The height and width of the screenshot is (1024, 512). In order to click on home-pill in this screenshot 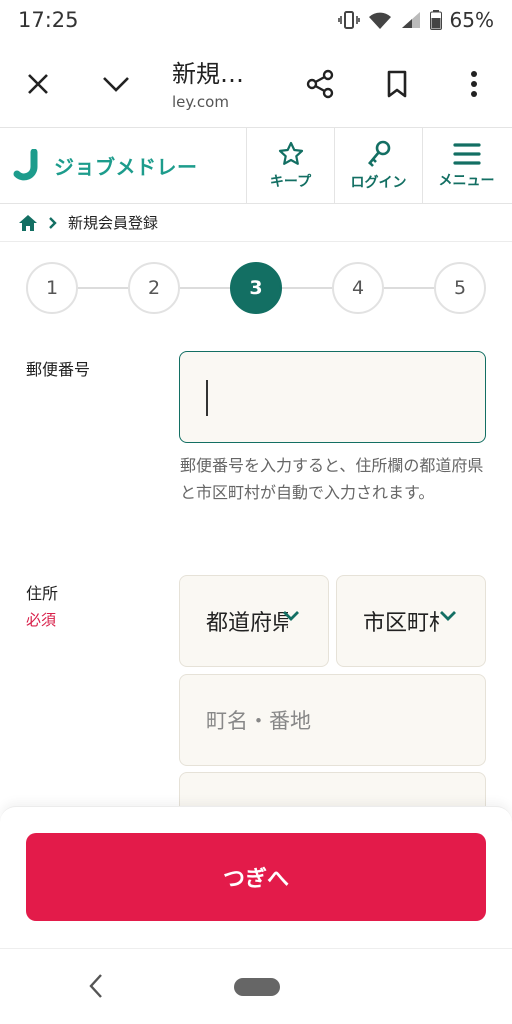, I will do `click(257, 987)`.